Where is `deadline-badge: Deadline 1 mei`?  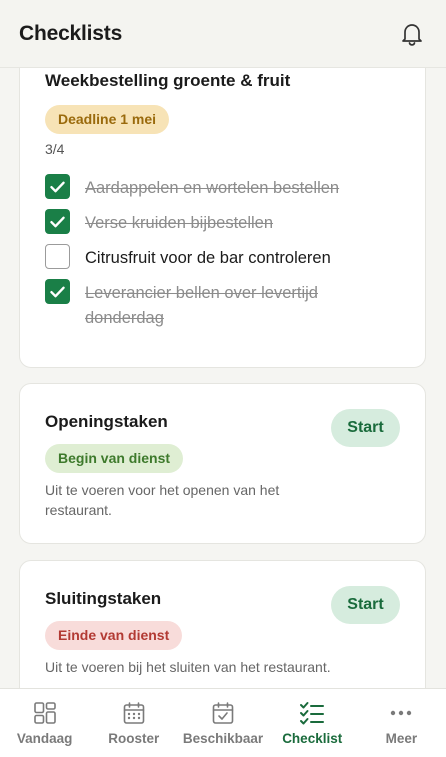 deadline-badge: Deadline 1 mei is located at coordinates (107, 119).